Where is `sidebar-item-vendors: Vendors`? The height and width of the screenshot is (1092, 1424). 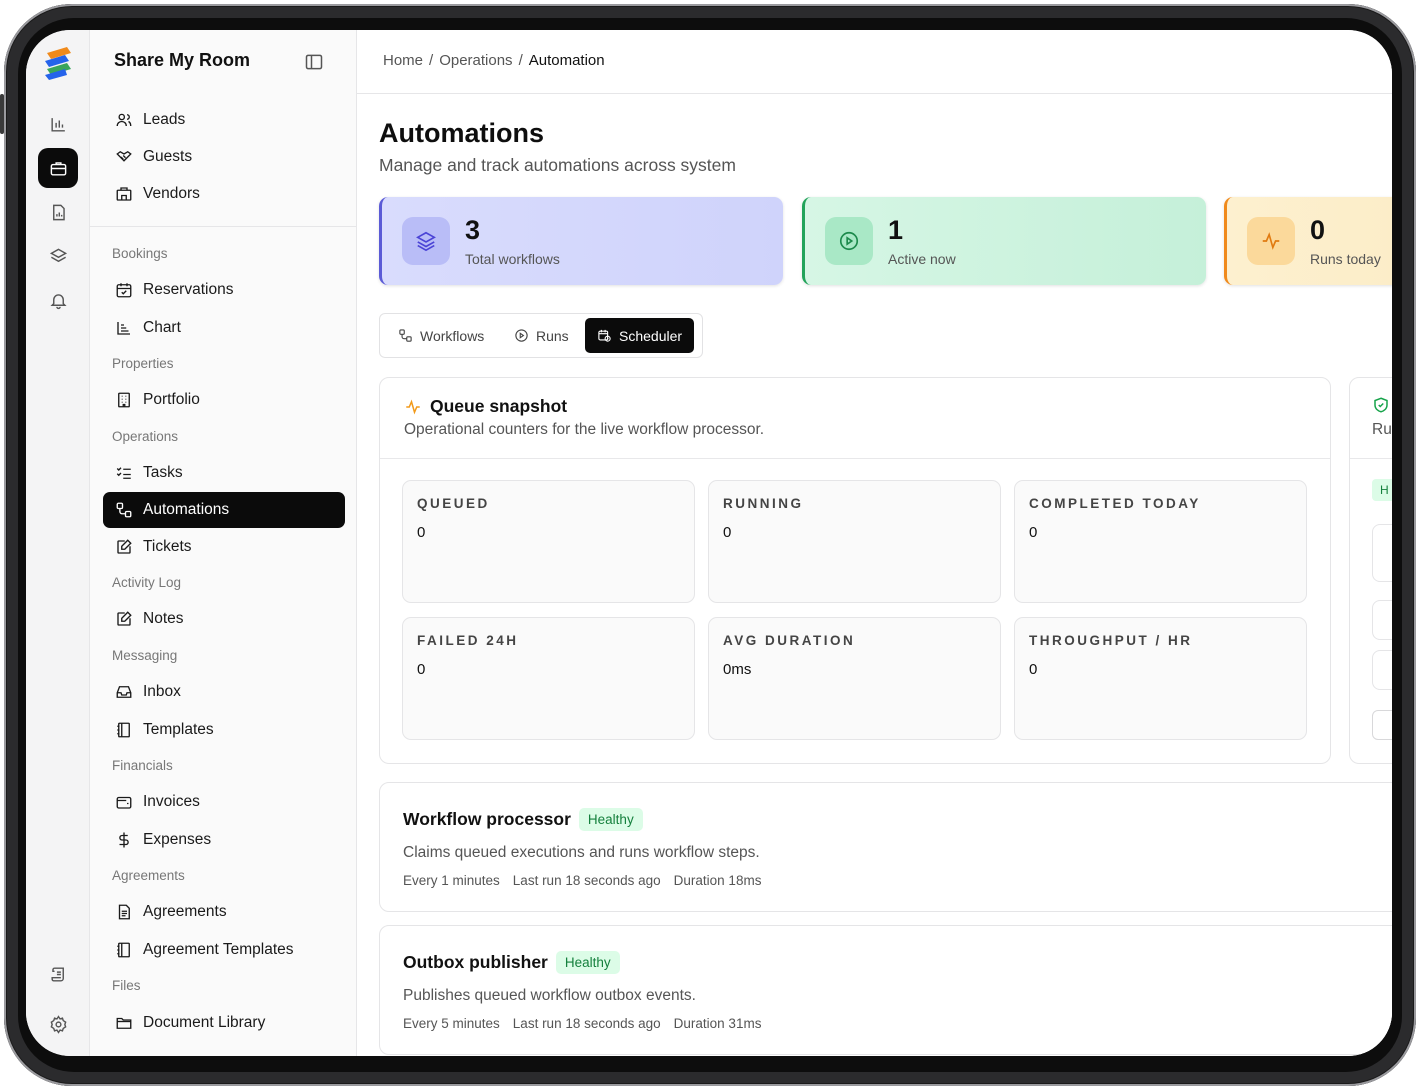
sidebar-item-vendors: Vendors is located at coordinates (224, 194).